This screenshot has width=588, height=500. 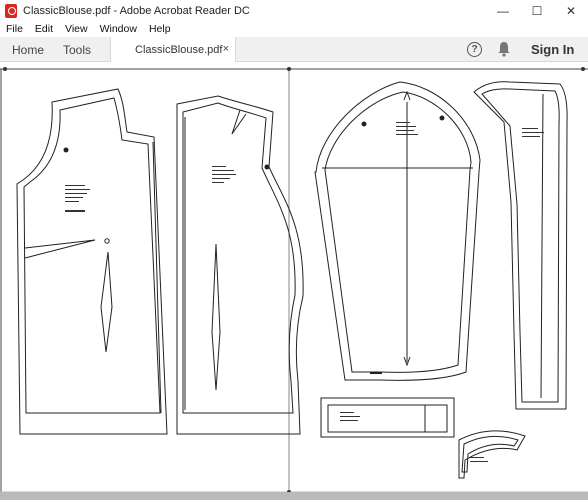 What do you see at coordinates (44, 29) in the screenshot?
I see `menu-edit: Edit` at bounding box center [44, 29].